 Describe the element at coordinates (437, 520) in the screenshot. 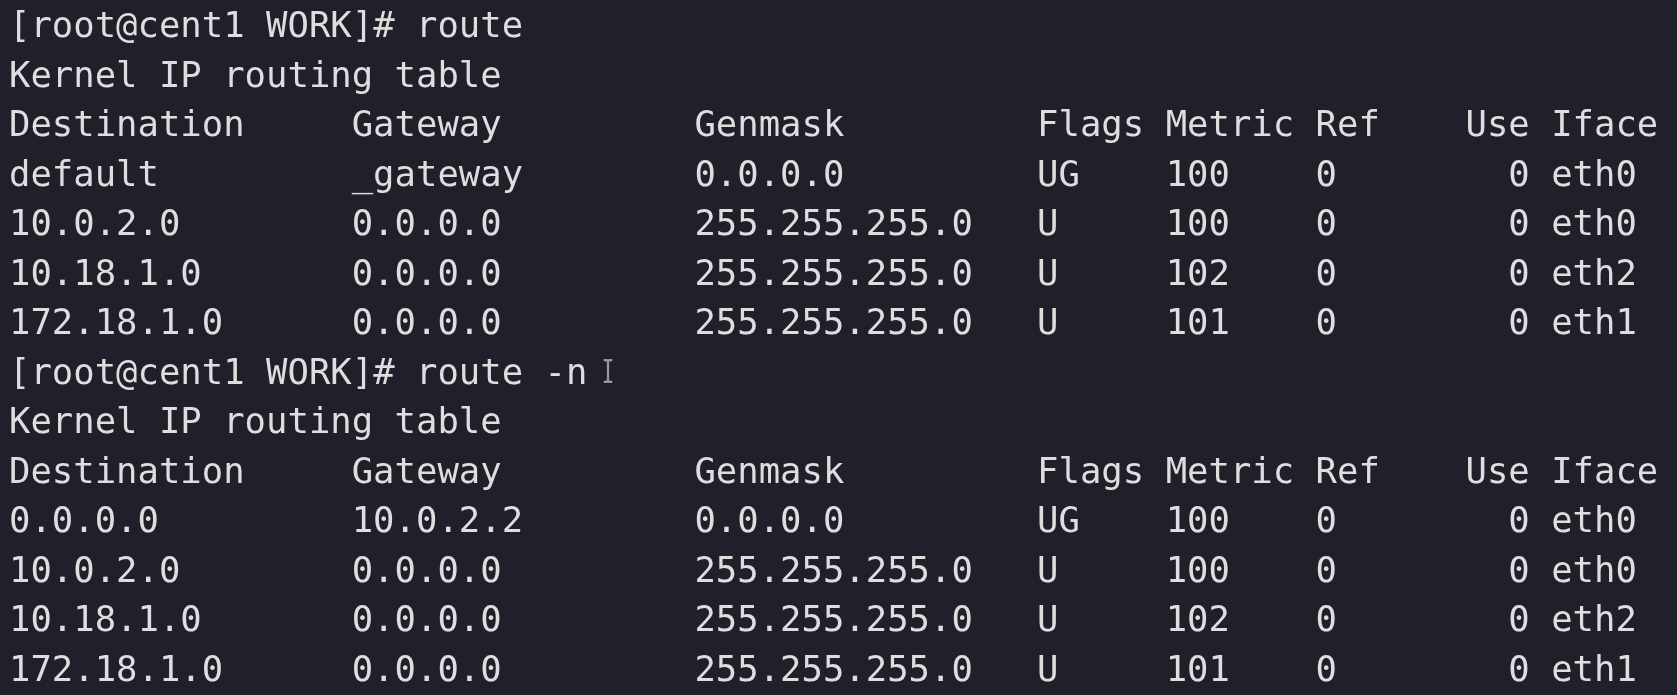

I see `table-cell-text: 10.0.2.2` at that location.